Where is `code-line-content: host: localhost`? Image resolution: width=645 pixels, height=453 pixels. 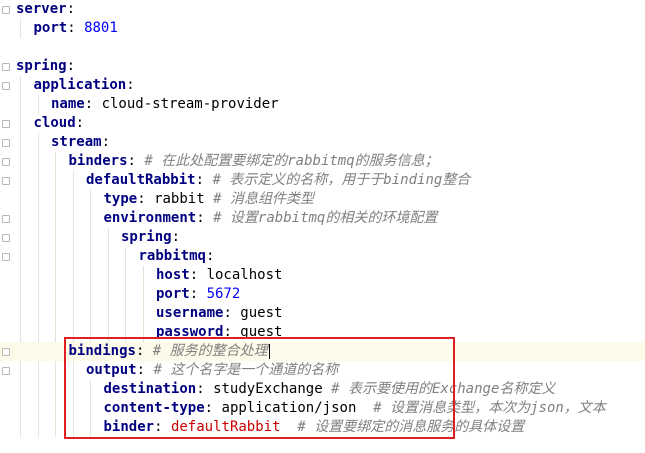 code-line-content: host: localhost is located at coordinates (219, 275).